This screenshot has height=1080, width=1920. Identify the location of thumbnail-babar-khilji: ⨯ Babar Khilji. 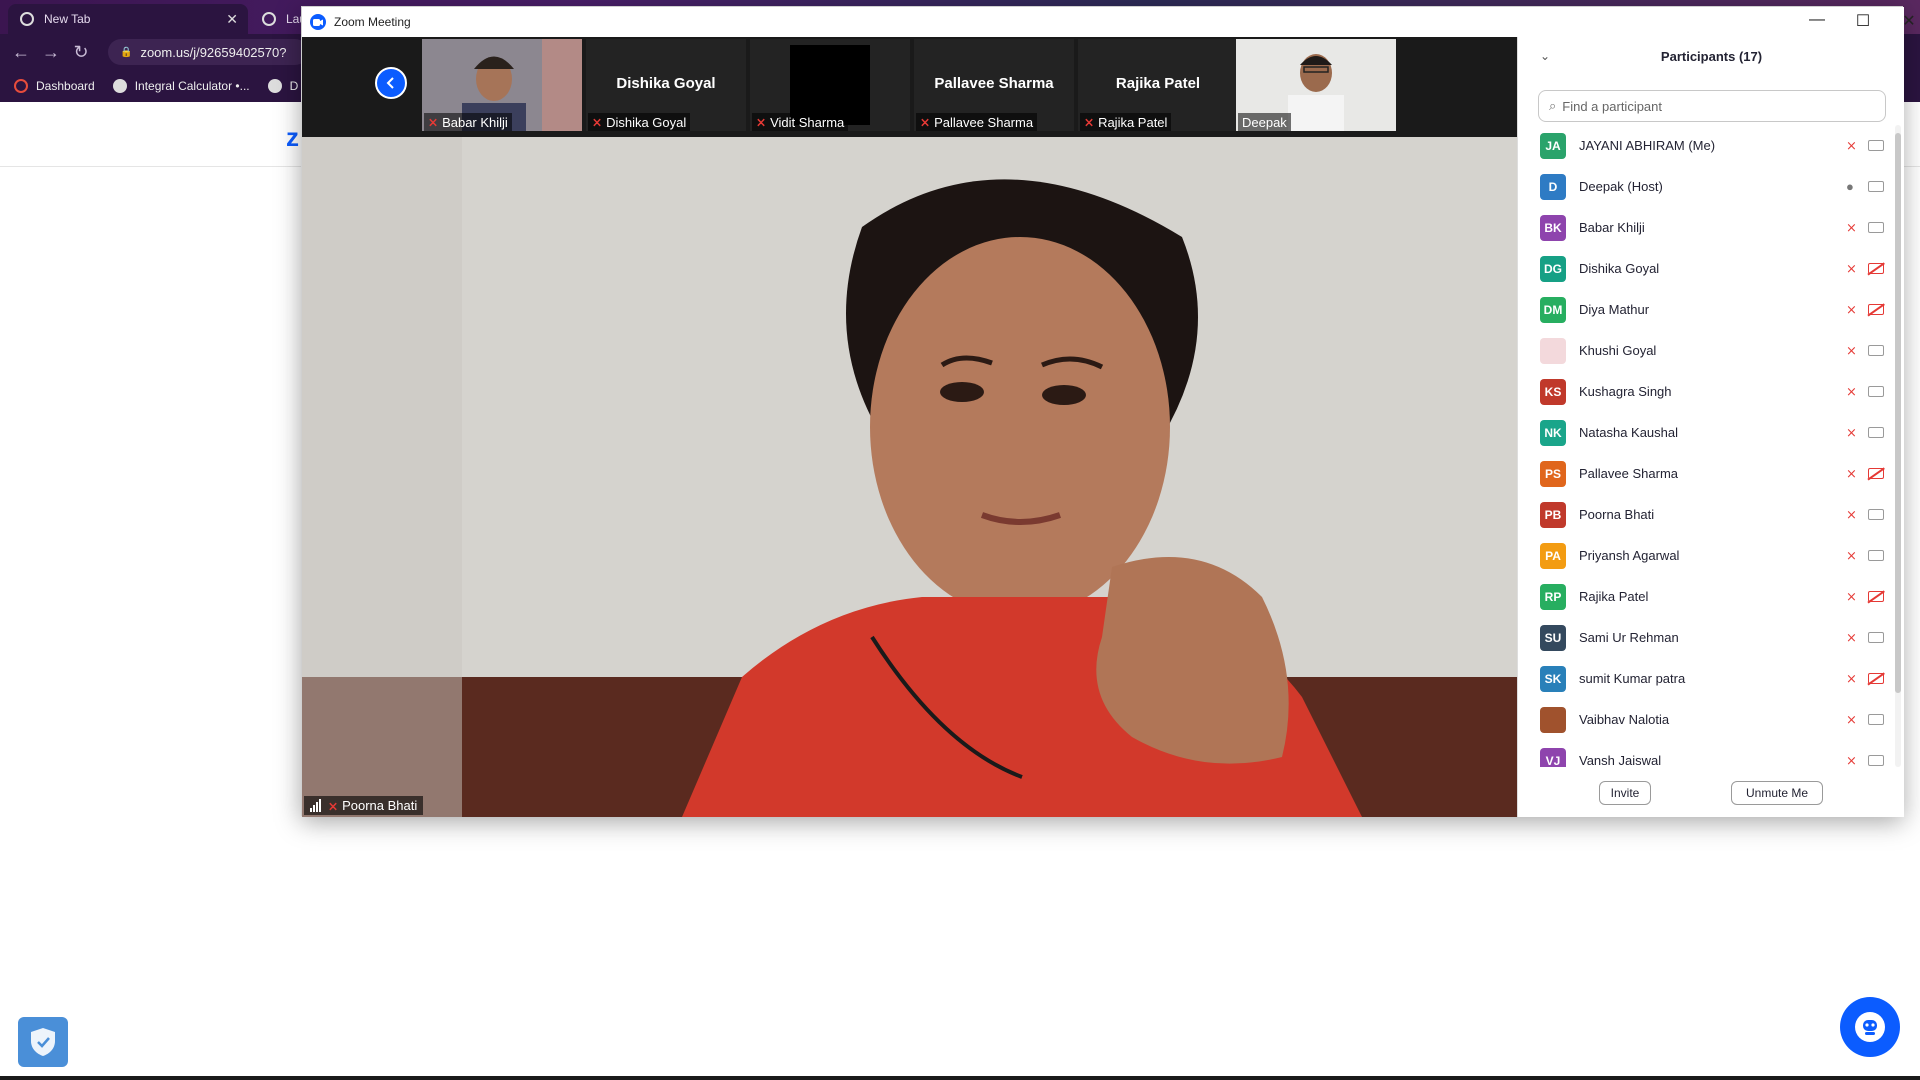
(502, 85).